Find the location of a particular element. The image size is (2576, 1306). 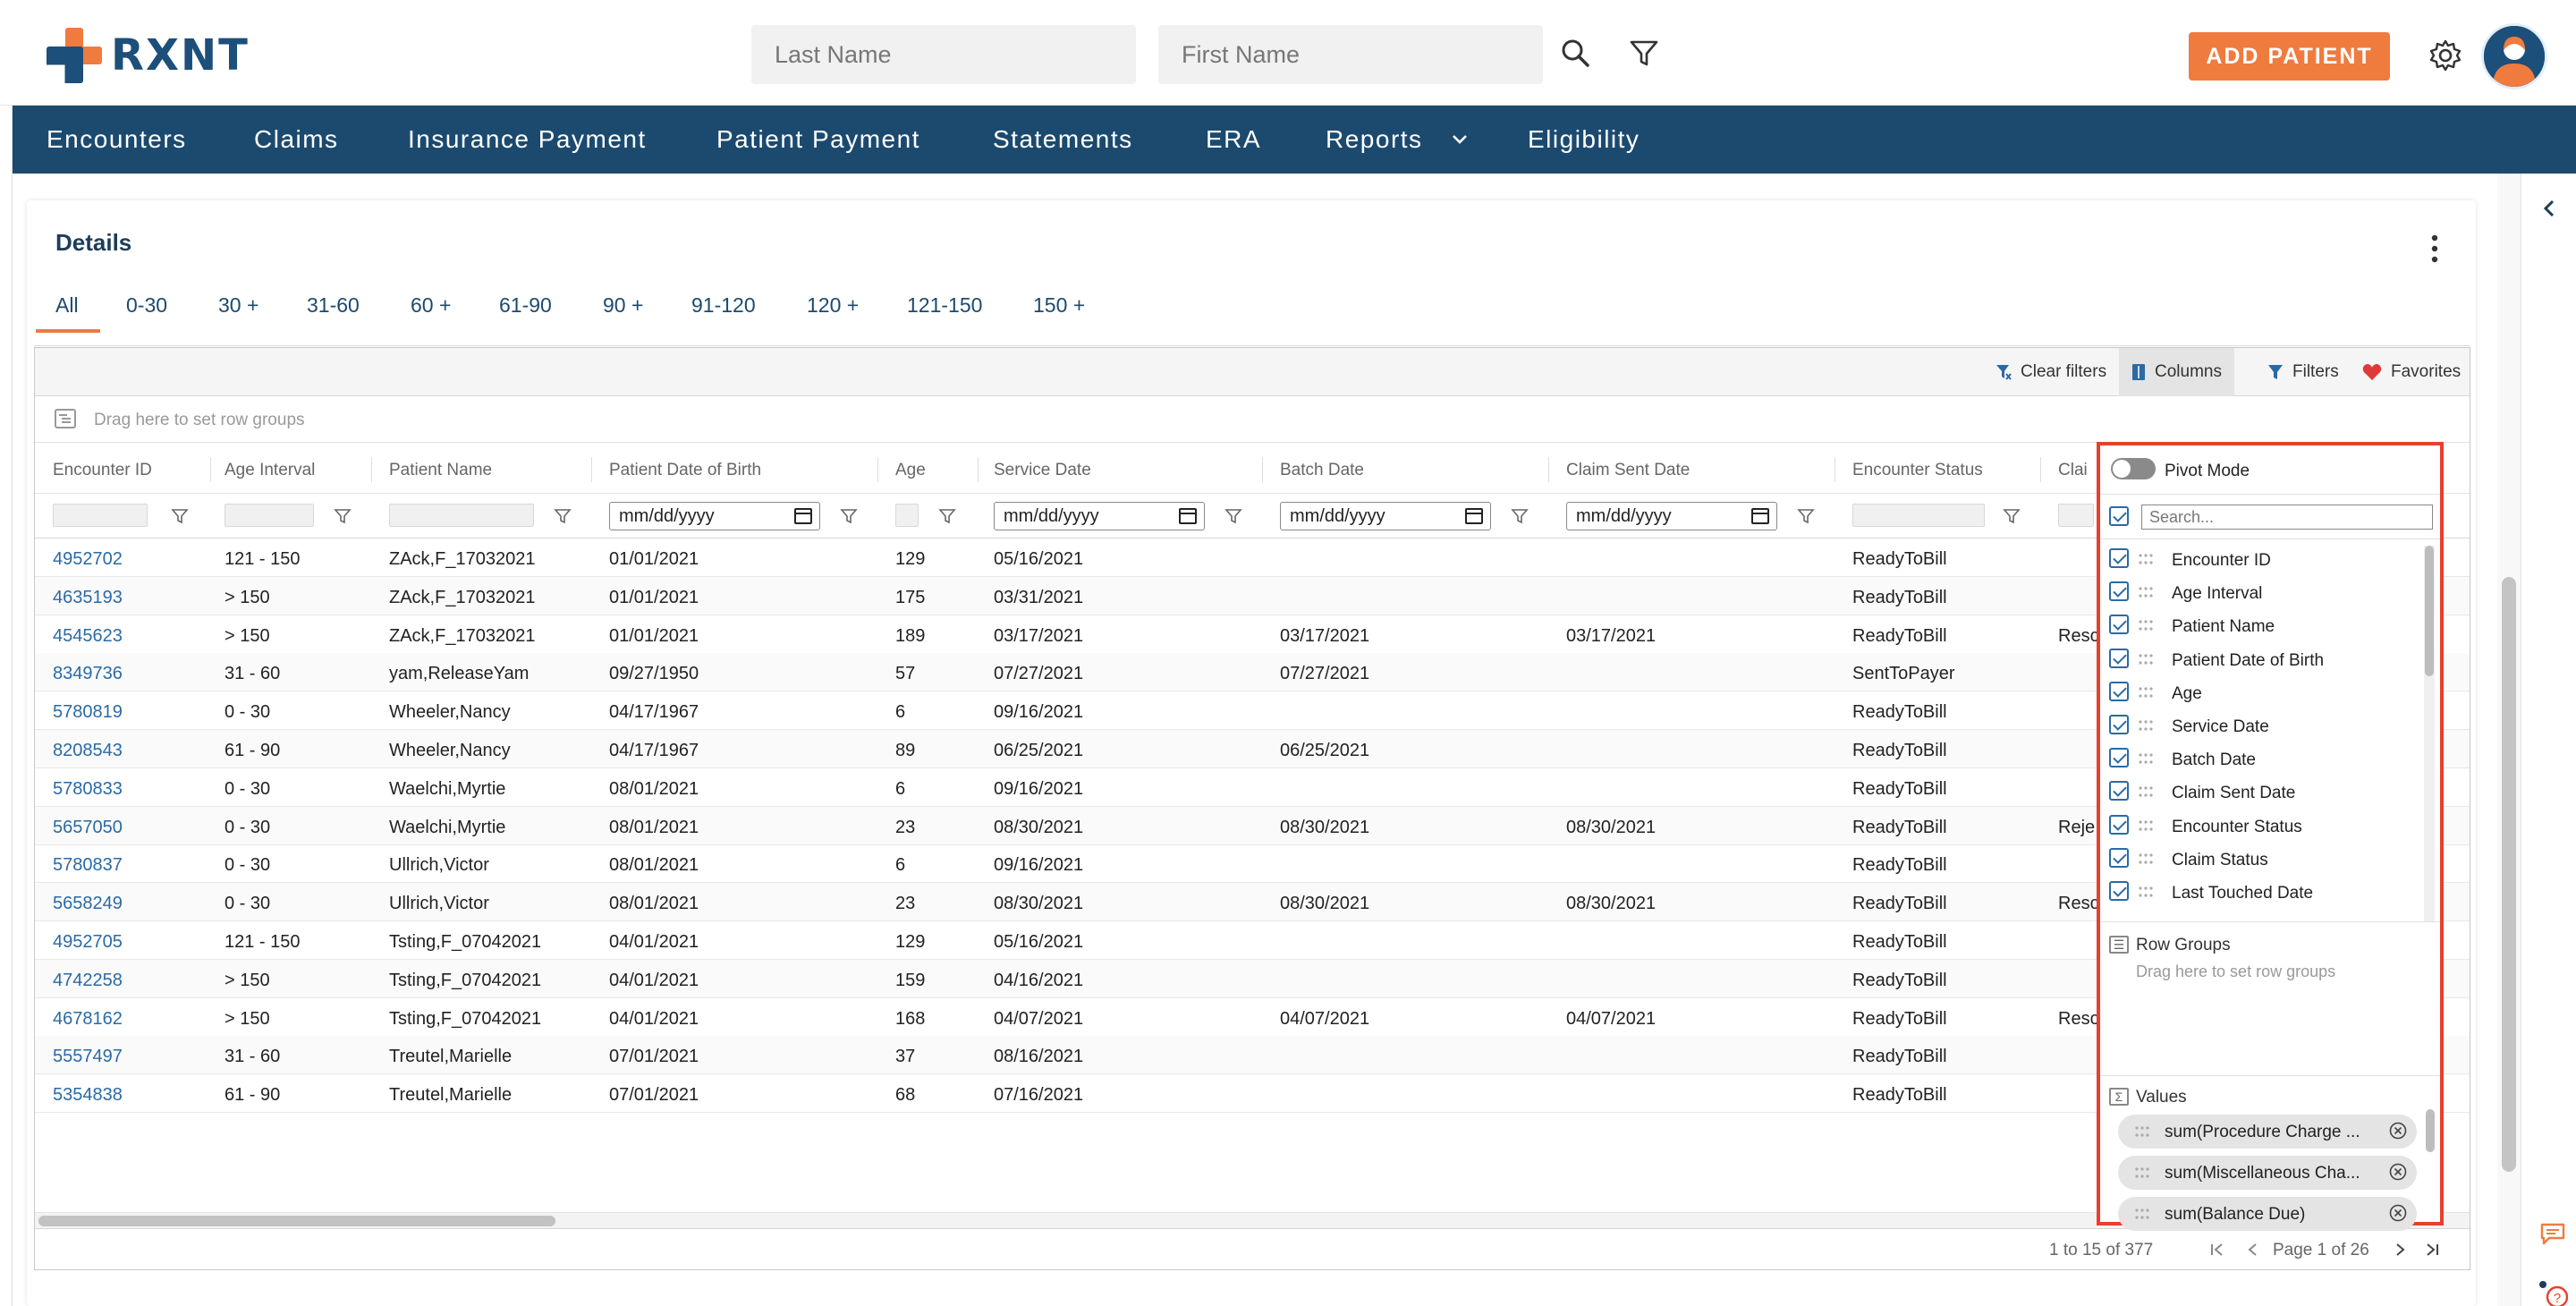

encounter-id-cell: 5657050 is located at coordinates (88, 828).